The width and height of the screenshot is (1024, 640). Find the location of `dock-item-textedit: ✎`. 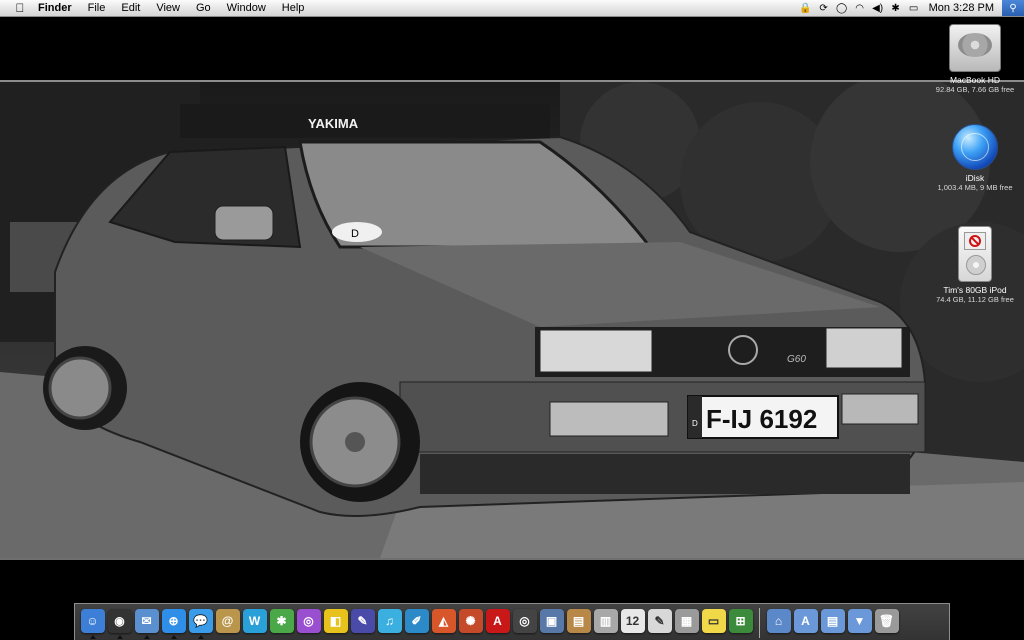

dock-item-textedit: ✎ is located at coordinates (659, 623).